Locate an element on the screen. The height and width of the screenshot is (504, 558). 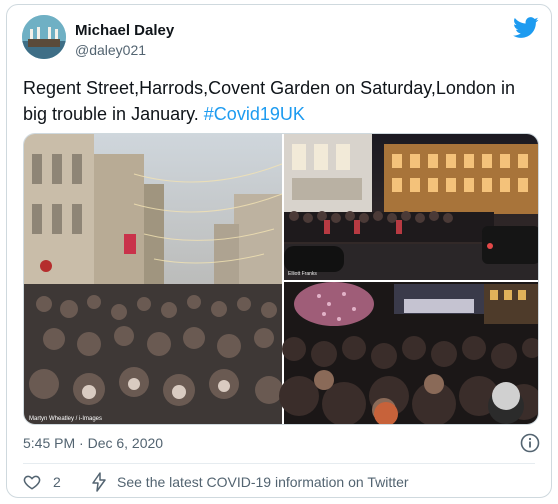
tweet-timestamp: 5:45 PM · Dec 6, 2020 is located at coordinates (93, 443).